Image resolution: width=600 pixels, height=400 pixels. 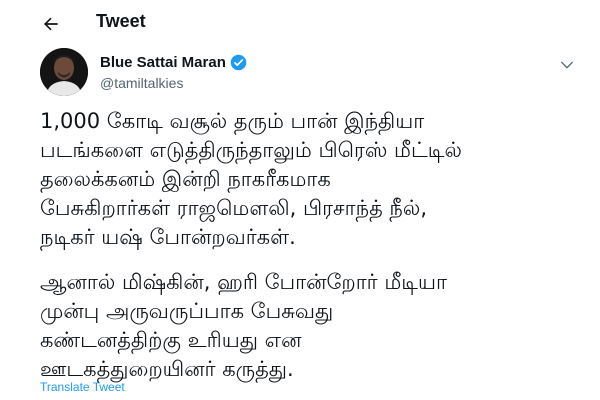 What do you see at coordinates (238, 62) in the screenshot?
I see `verified-badge-icon` at bounding box center [238, 62].